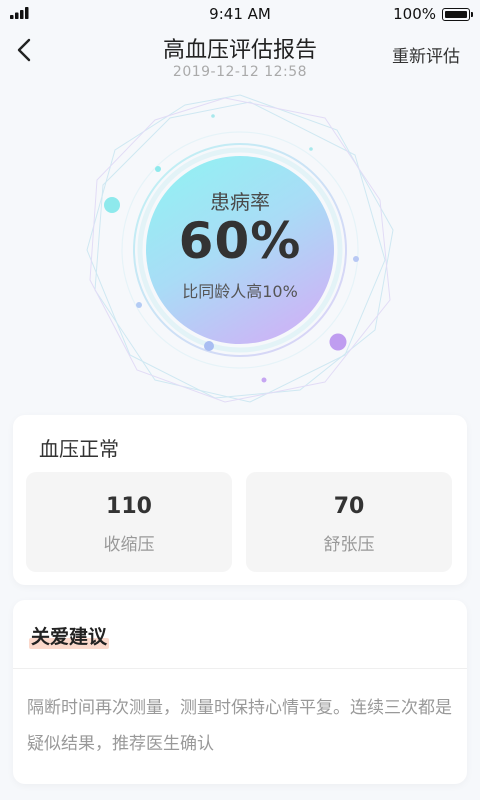 This screenshot has width=480, height=800. What do you see at coordinates (414, 14) in the screenshot?
I see `battery-percent: 100%` at bounding box center [414, 14].